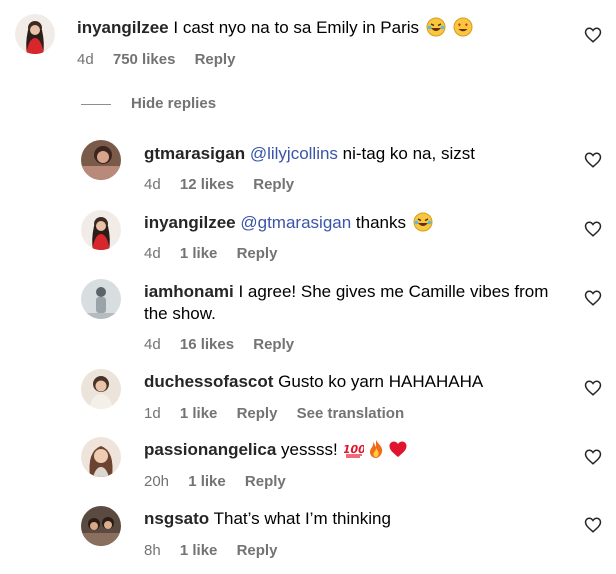  Describe the element at coordinates (194, 153) in the screenshot. I see `comment-username: gtmarasigan` at that location.